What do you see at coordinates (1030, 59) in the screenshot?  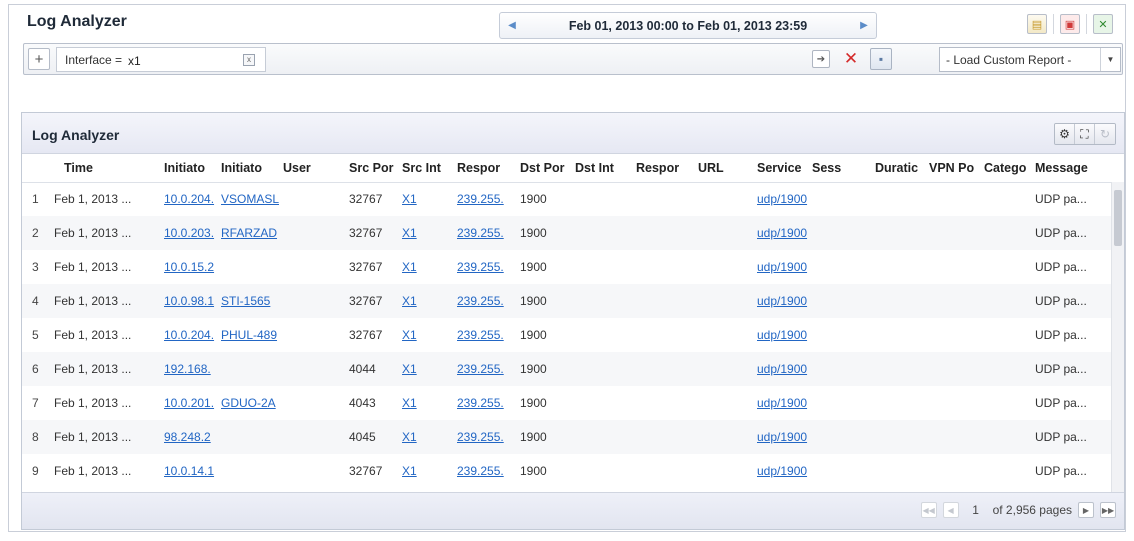 I see `custom-report-select: - Load Custom Report - ▼` at bounding box center [1030, 59].